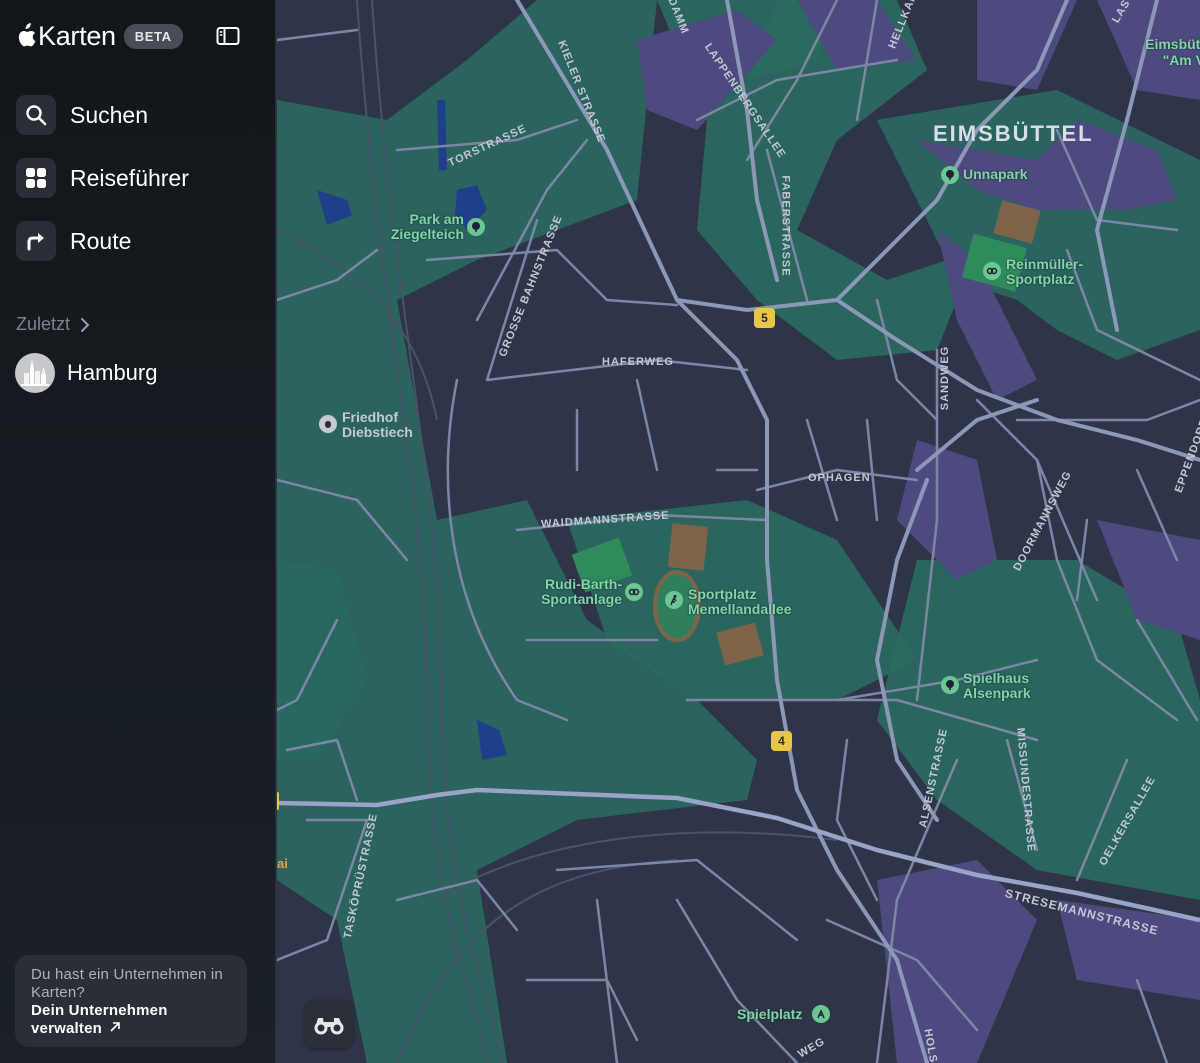 The image size is (1200, 1063). I want to click on nav-item-label: Route, so click(101, 240).